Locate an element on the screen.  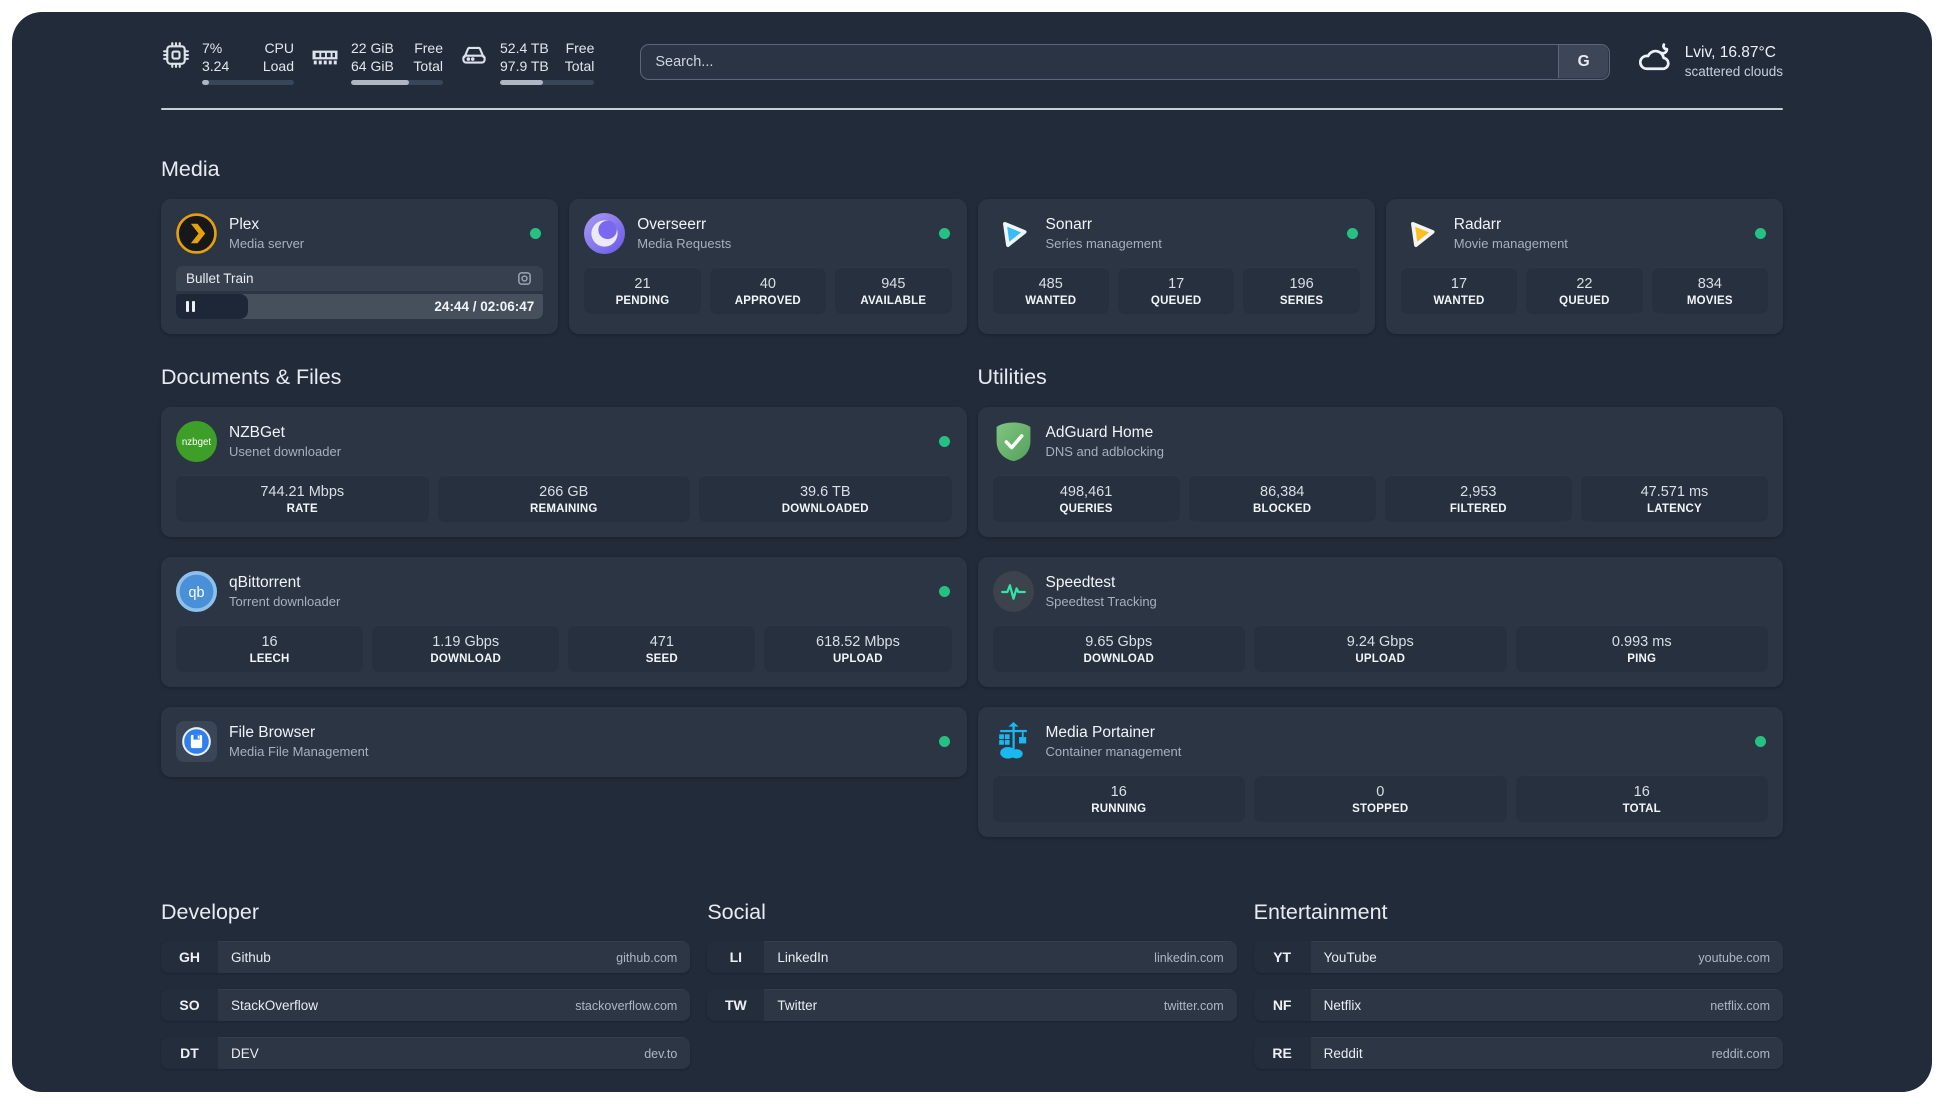
stat-label: REMAINING is located at coordinates (563, 509).